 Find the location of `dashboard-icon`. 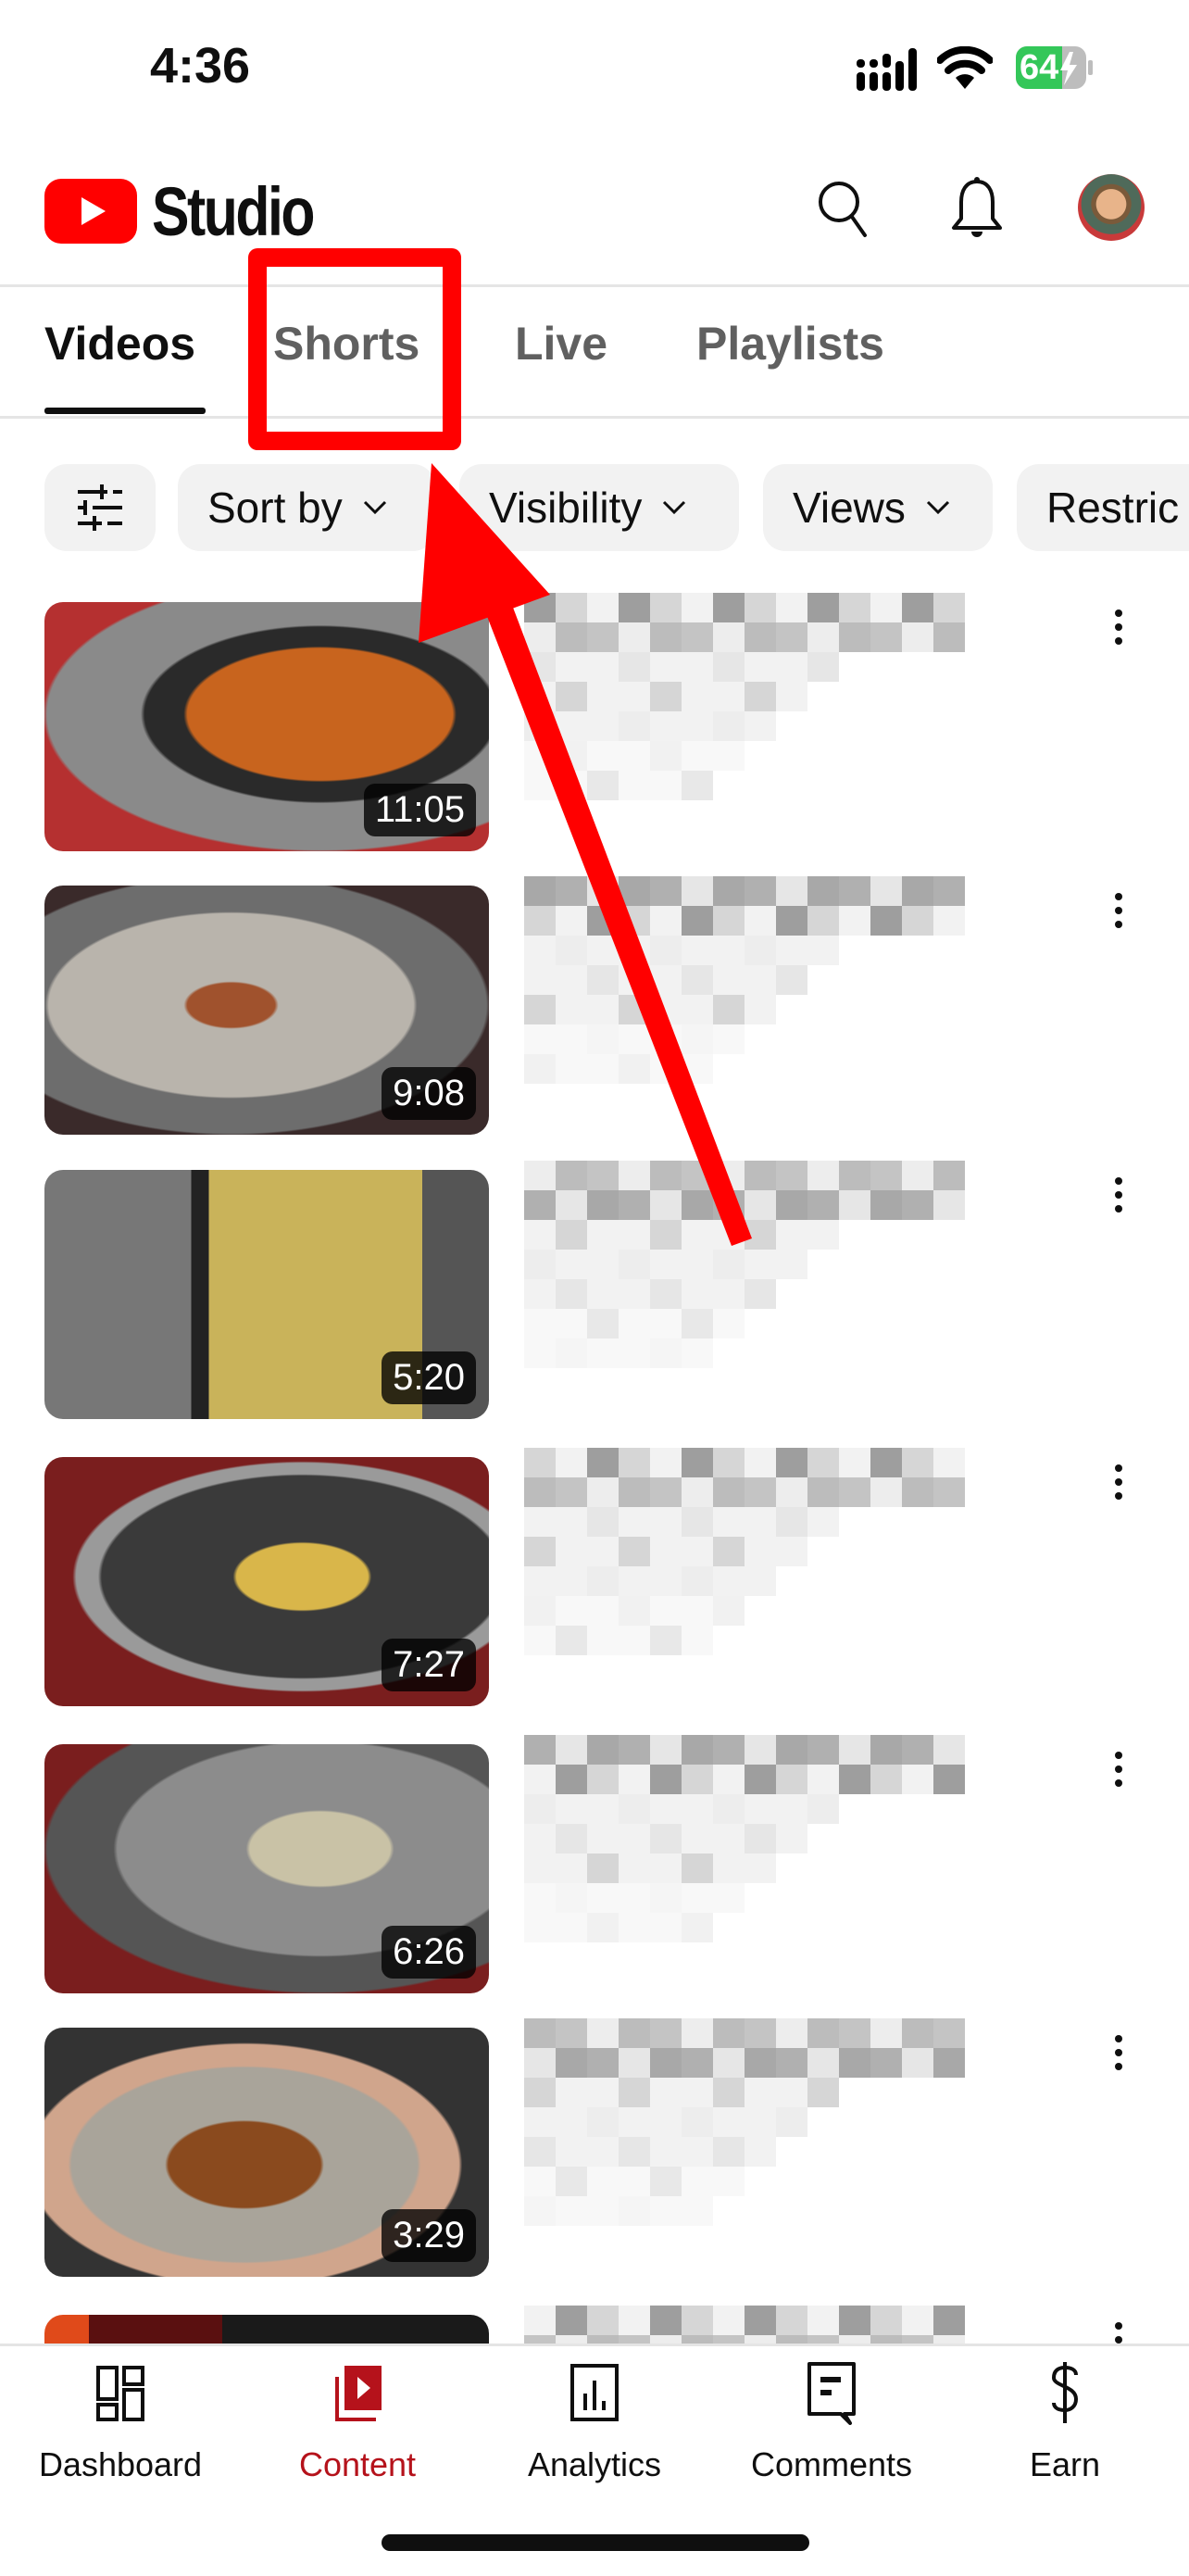

dashboard-icon is located at coordinates (120, 2393).